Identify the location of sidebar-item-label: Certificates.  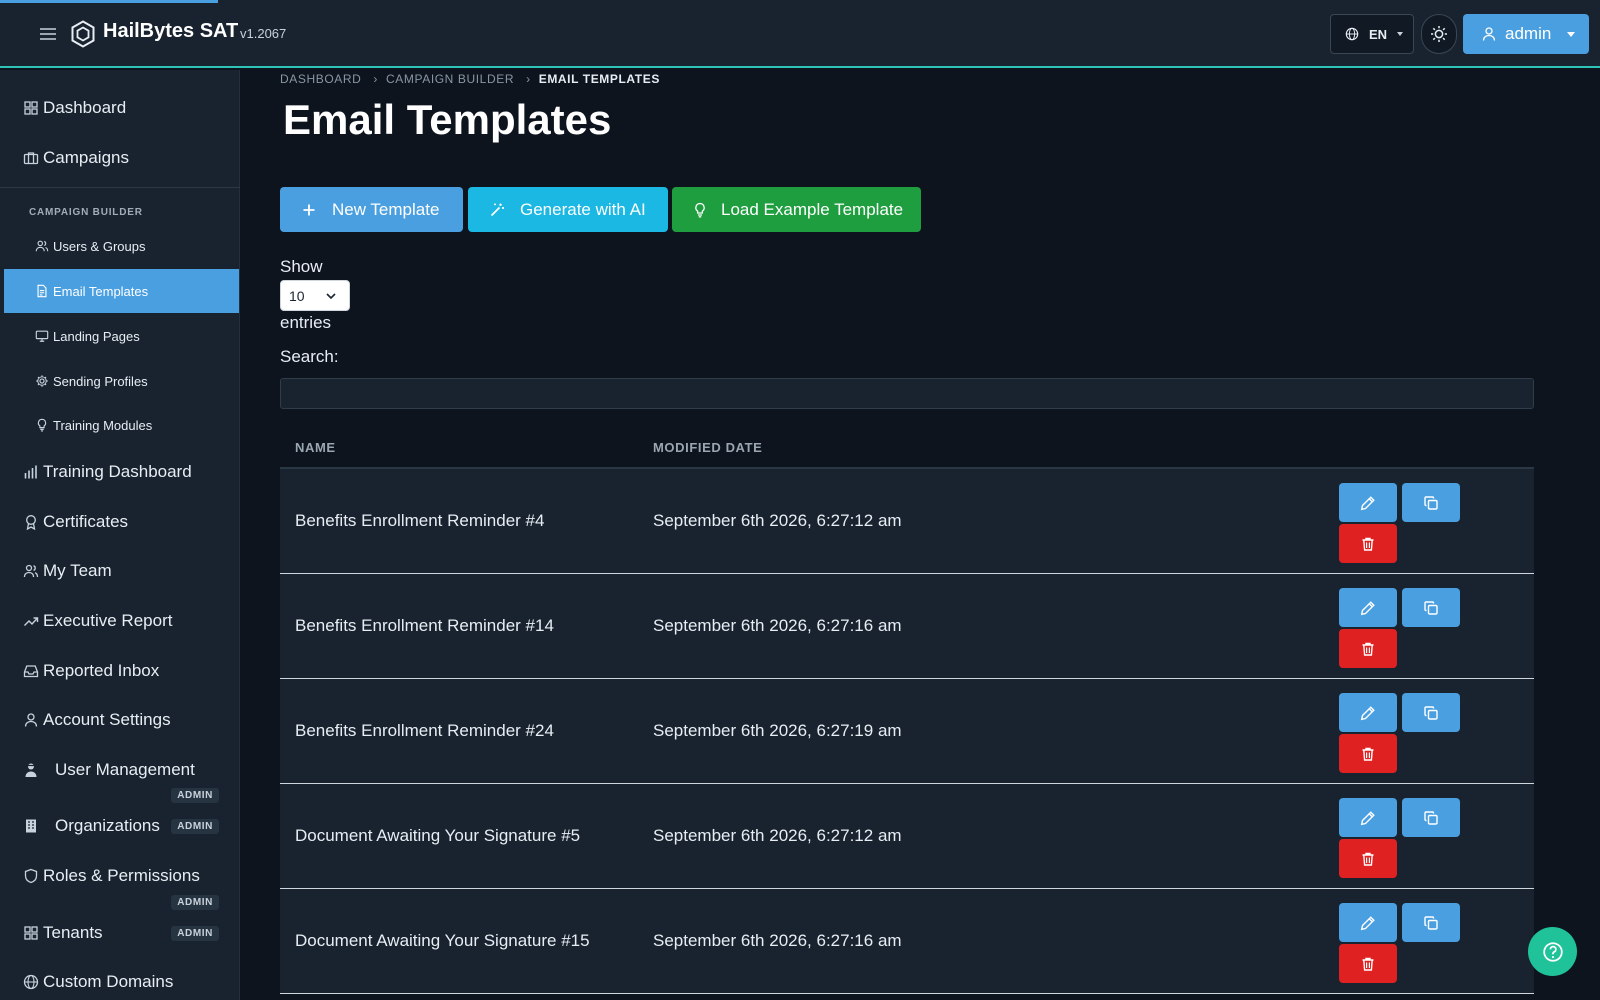
(86, 521).